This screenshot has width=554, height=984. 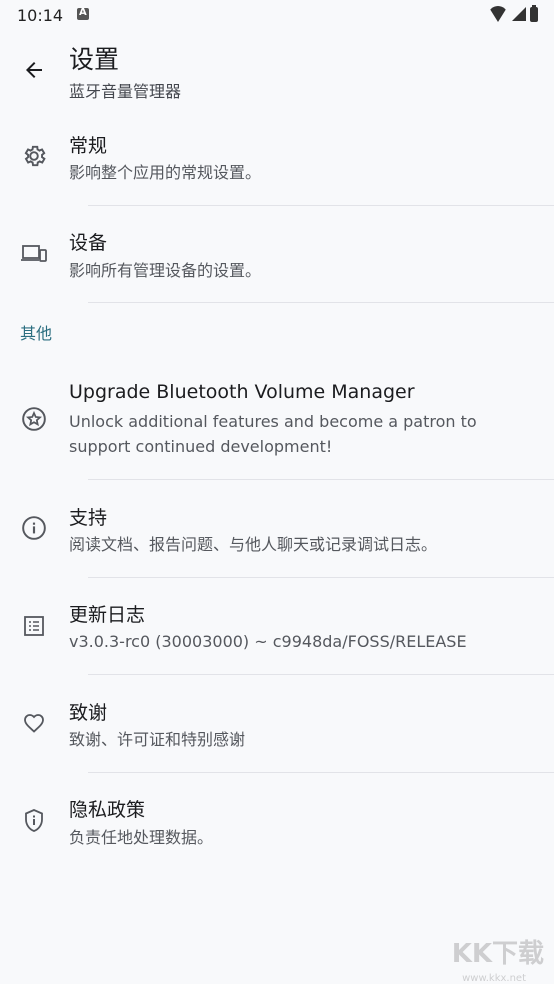 I want to click on setting-label: 更新日志, so click(x=107, y=615).